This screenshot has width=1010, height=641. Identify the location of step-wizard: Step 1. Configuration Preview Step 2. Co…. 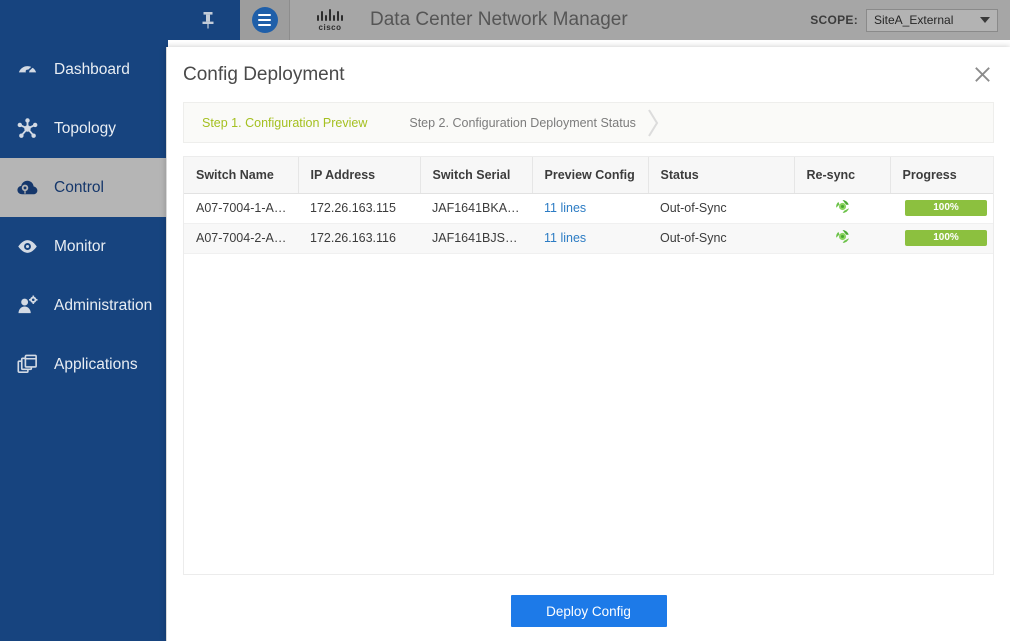
(588, 122).